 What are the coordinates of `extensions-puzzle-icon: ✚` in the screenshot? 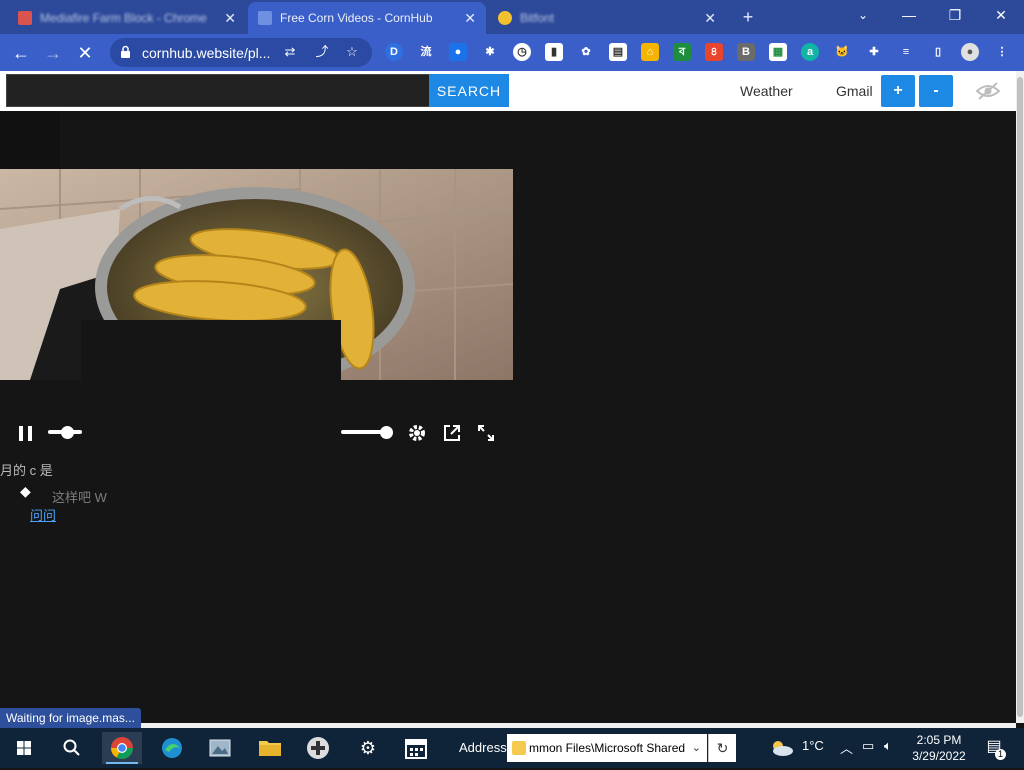 It's located at (874, 52).